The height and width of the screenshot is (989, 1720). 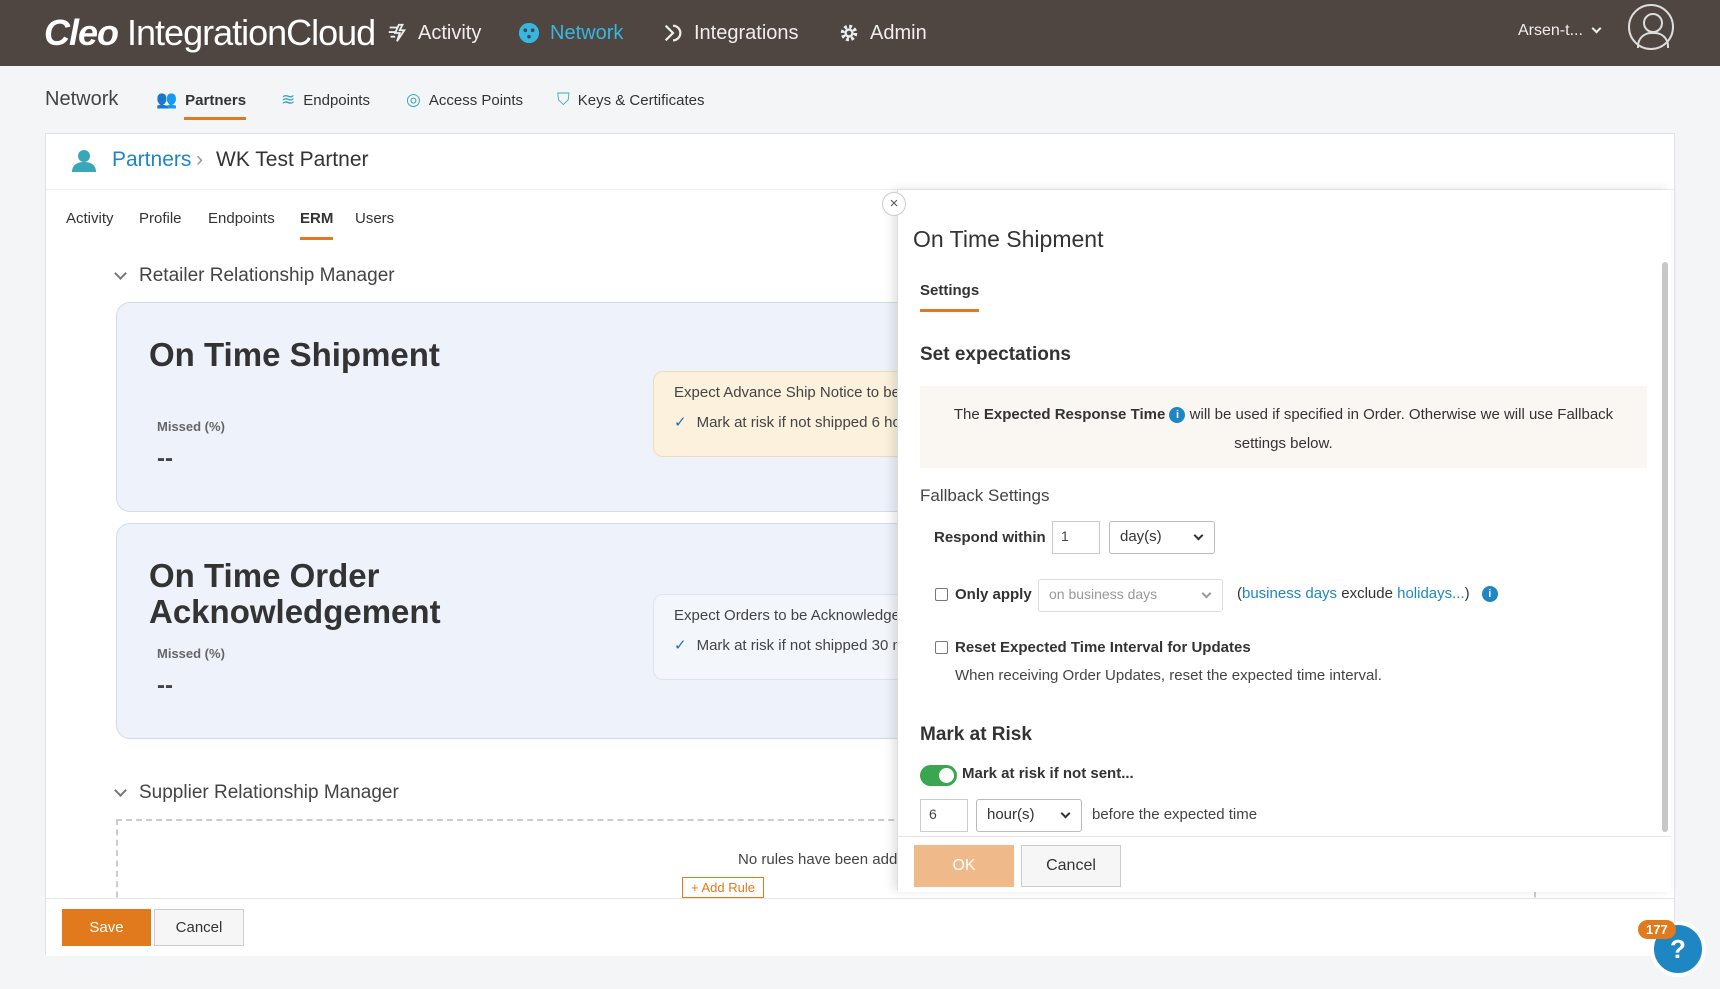 I want to click on tab-users: Users, so click(x=374, y=218).